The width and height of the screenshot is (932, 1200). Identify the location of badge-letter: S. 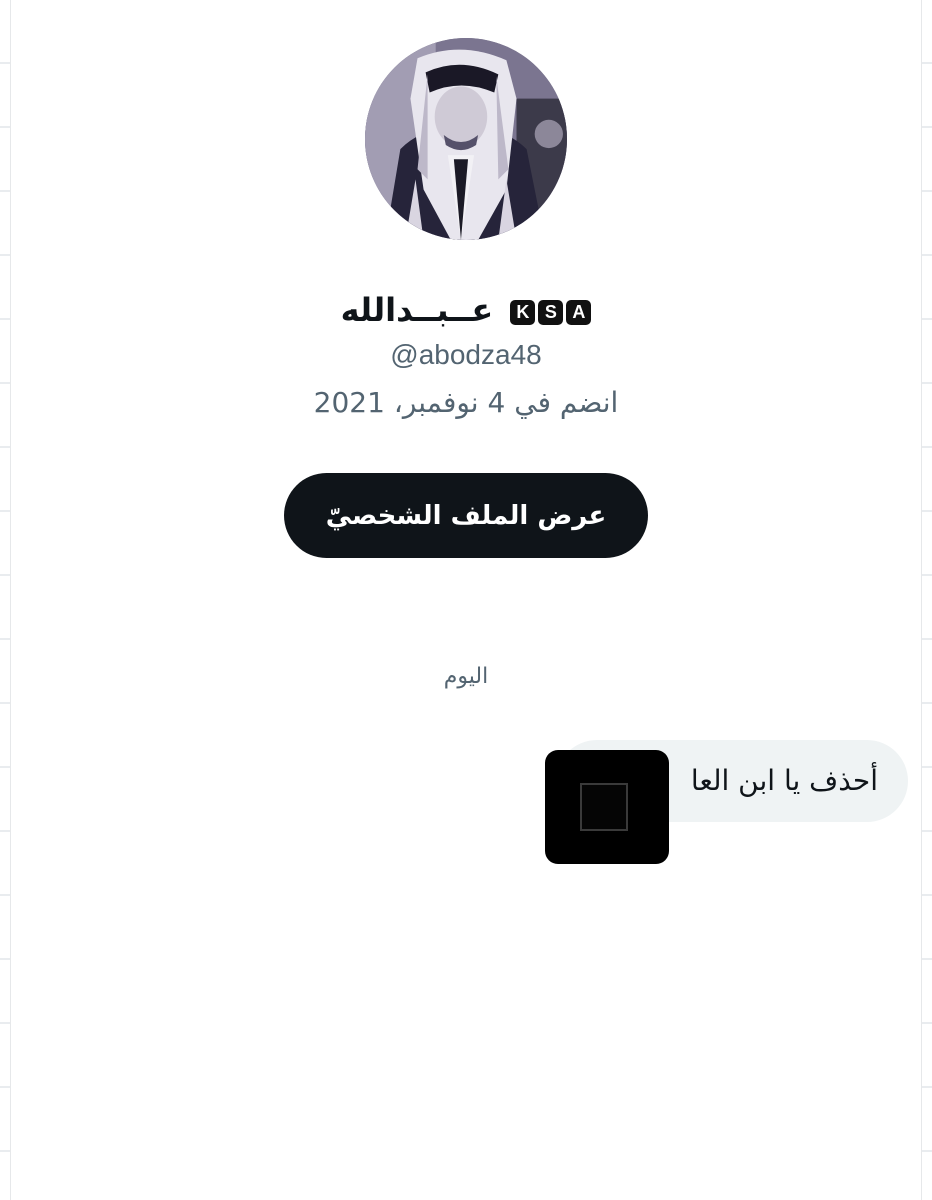
(551, 312).